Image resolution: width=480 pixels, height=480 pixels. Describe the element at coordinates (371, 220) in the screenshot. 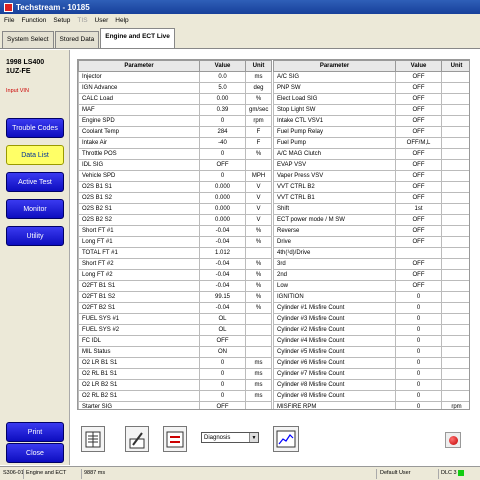

I see `table-row: ECT power mode / M SW OFF` at that location.